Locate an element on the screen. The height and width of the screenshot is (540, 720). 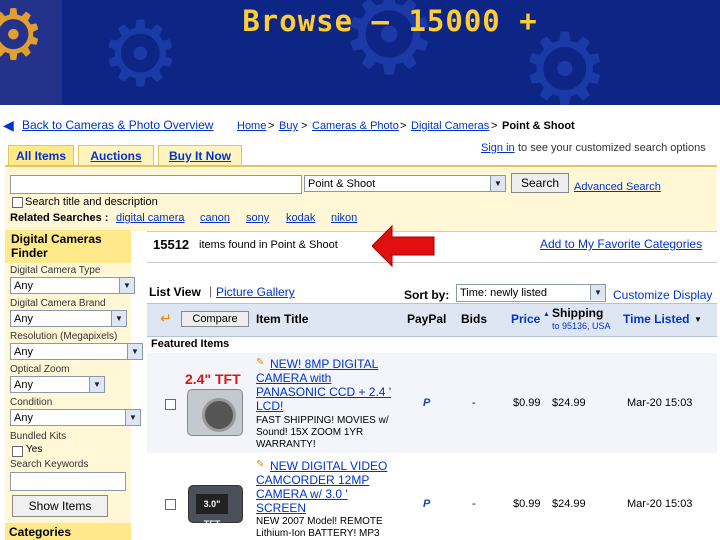
price-header: Price is located at coordinates (525, 319).